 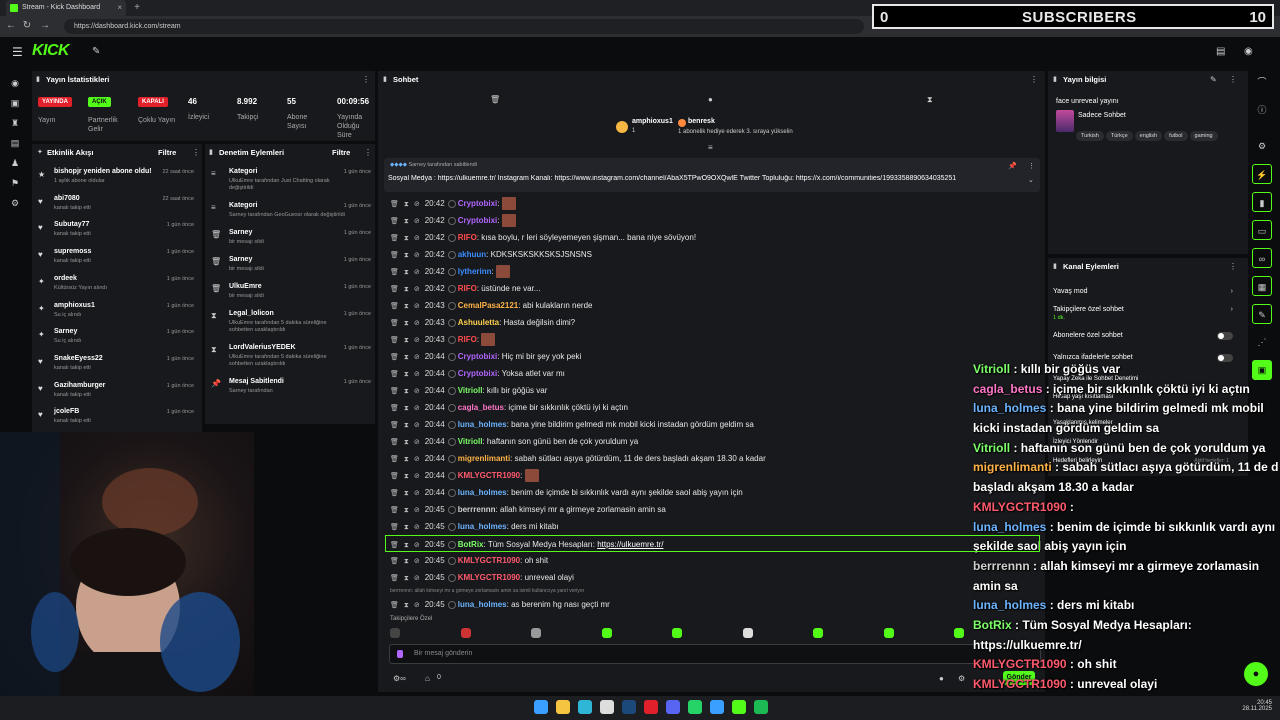 What do you see at coordinates (17, 52) in the screenshot?
I see `menu-icon: ☰` at bounding box center [17, 52].